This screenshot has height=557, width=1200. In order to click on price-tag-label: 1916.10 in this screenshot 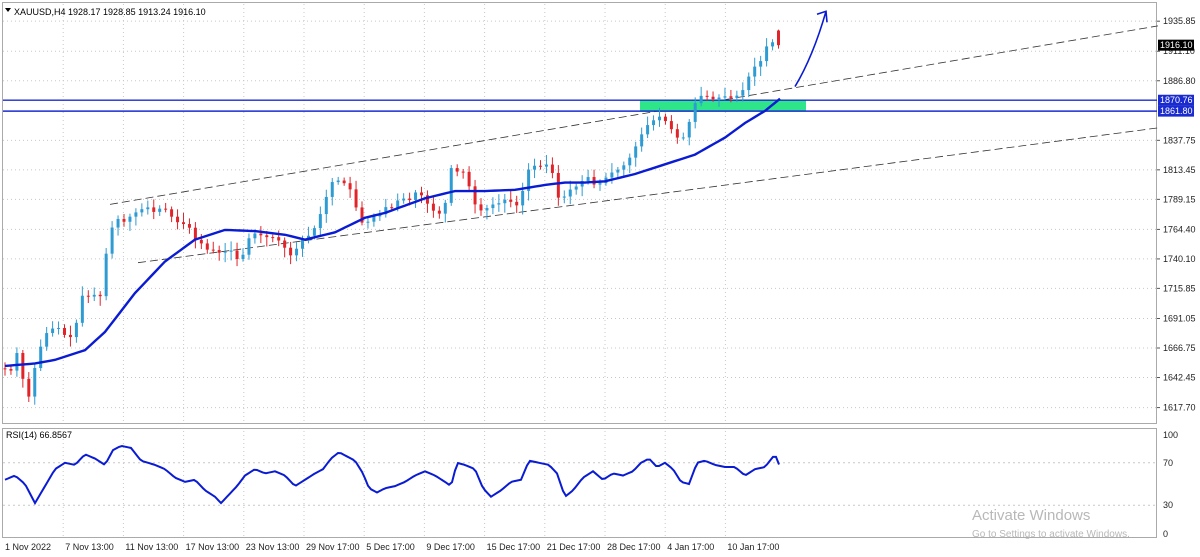, I will do `click(1176, 45)`.